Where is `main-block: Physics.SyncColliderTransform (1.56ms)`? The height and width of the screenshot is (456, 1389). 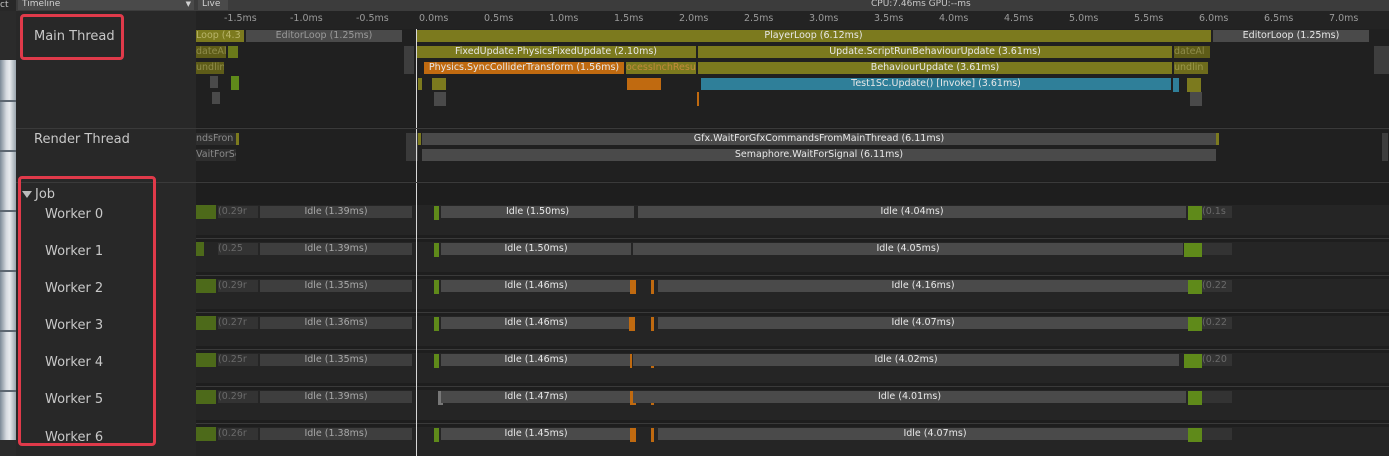 main-block: Physics.SyncColliderTransform (1.56ms) is located at coordinates (524, 68).